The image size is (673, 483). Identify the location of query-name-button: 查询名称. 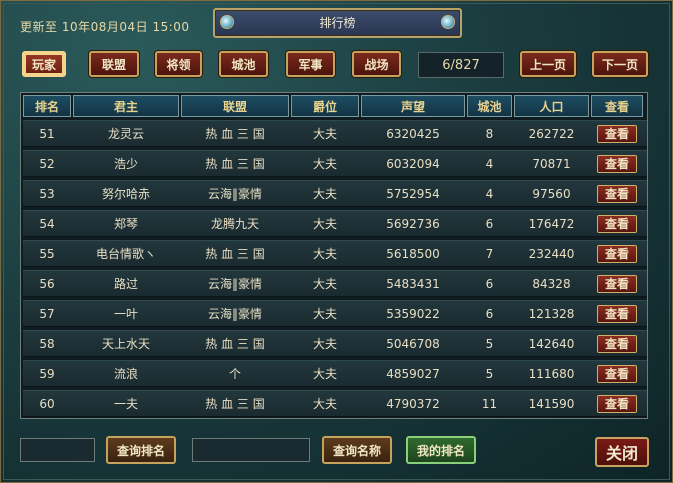
(357, 450).